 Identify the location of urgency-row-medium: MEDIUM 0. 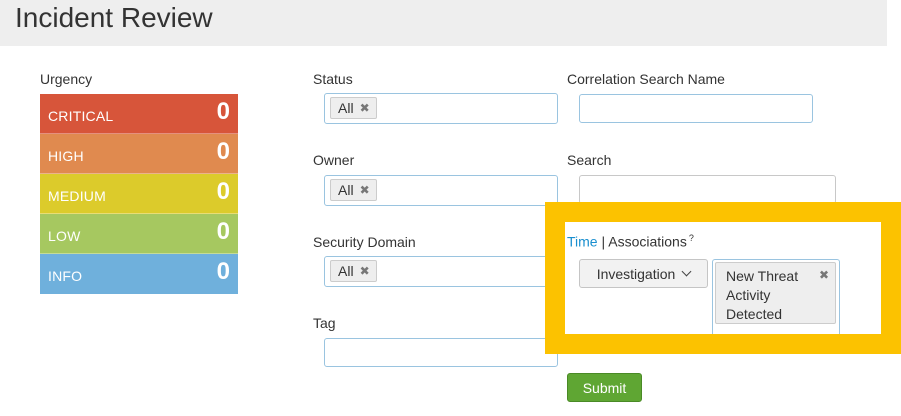
(139, 194).